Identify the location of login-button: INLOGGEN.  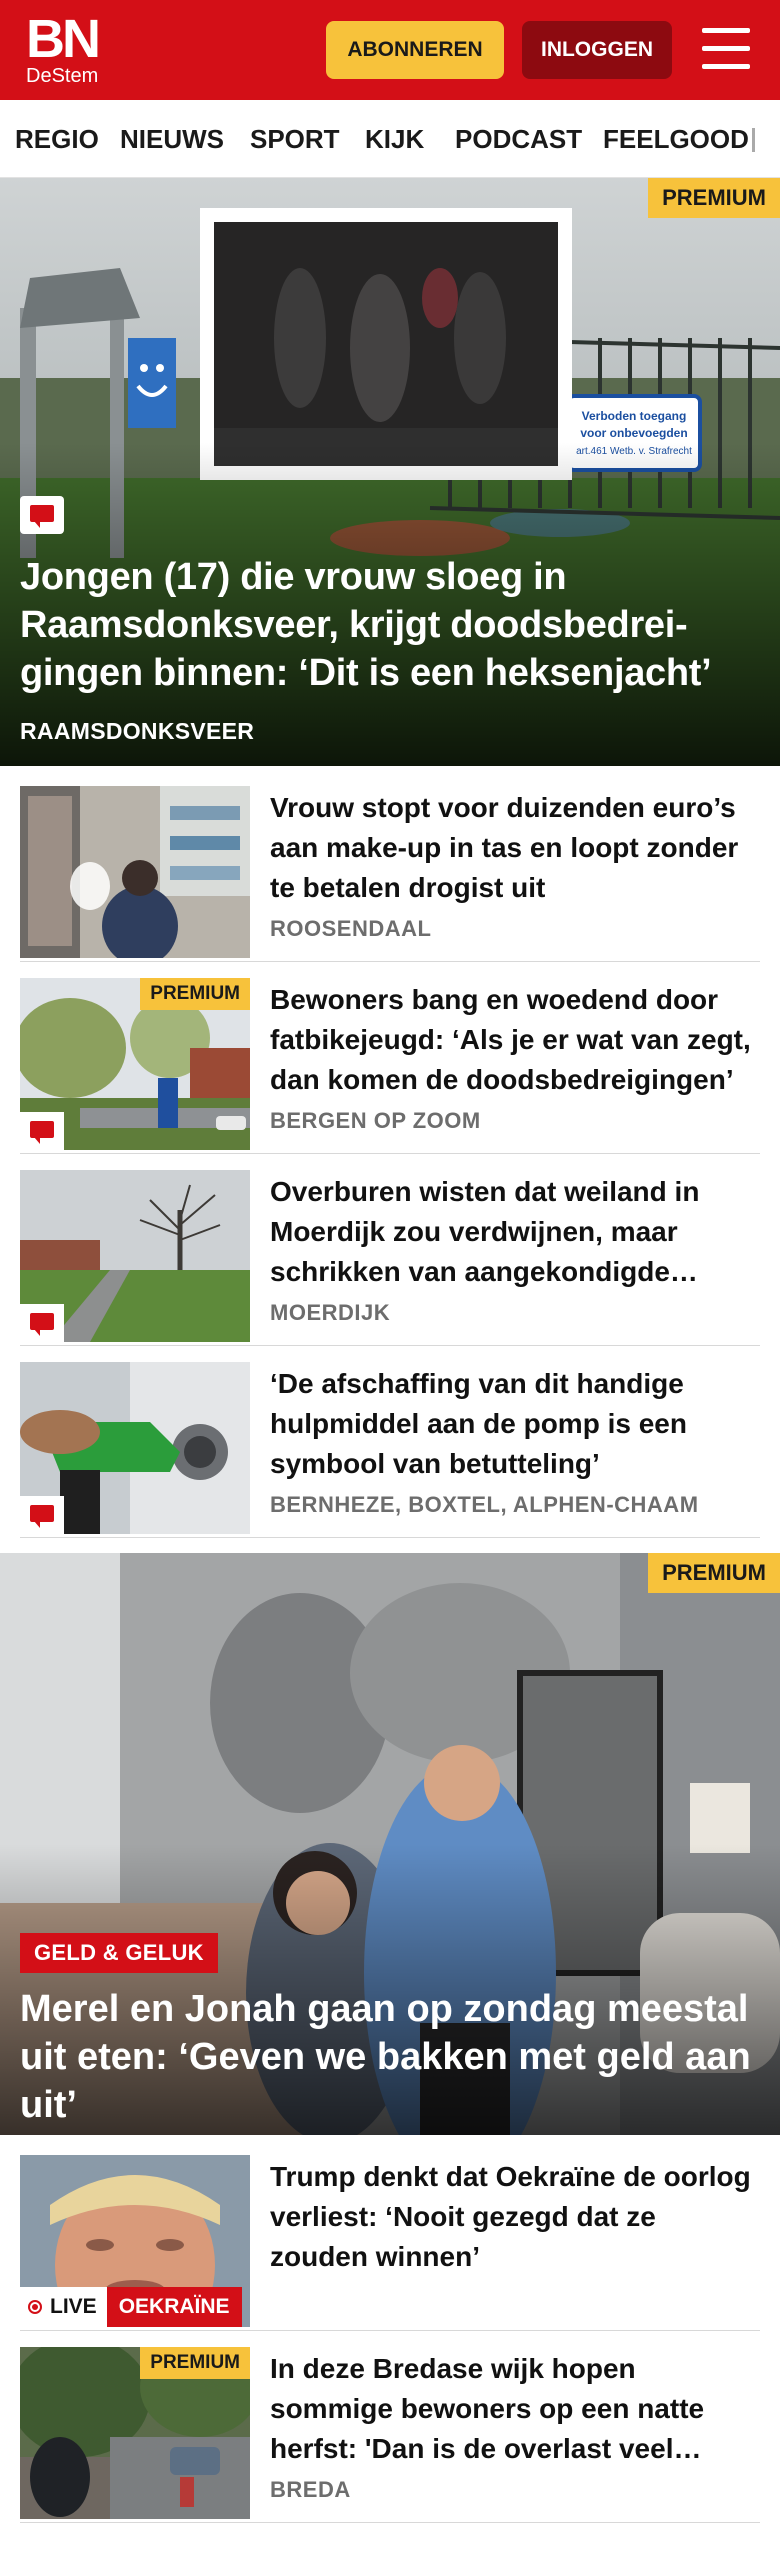
(597, 50).